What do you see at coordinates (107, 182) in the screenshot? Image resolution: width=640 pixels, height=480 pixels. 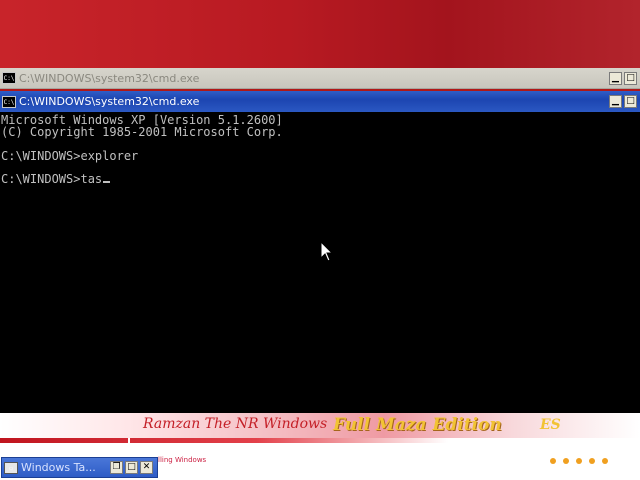 I see `text-cursor` at bounding box center [107, 182].